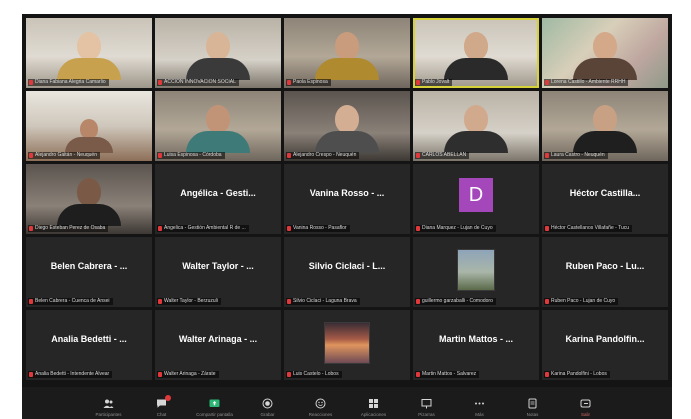  Describe the element at coordinates (267, 403) in the screenshot. I see `record-icon` at that location.